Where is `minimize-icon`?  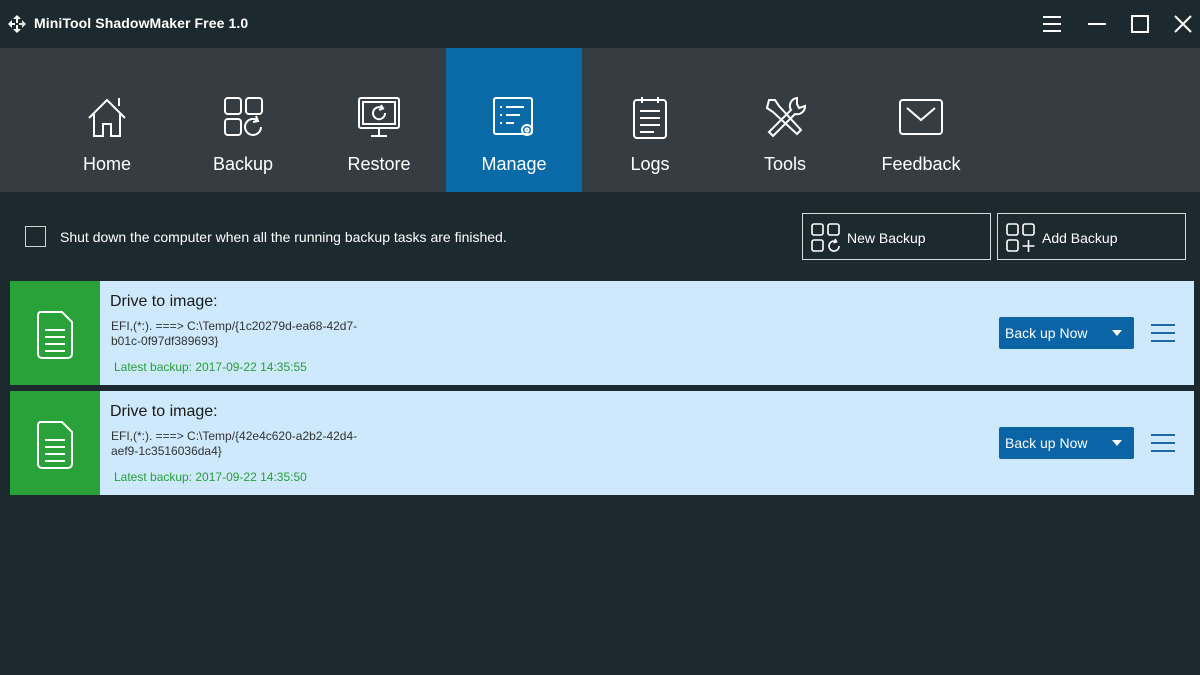
minimize-icon is located at coordinates (1097, 24).